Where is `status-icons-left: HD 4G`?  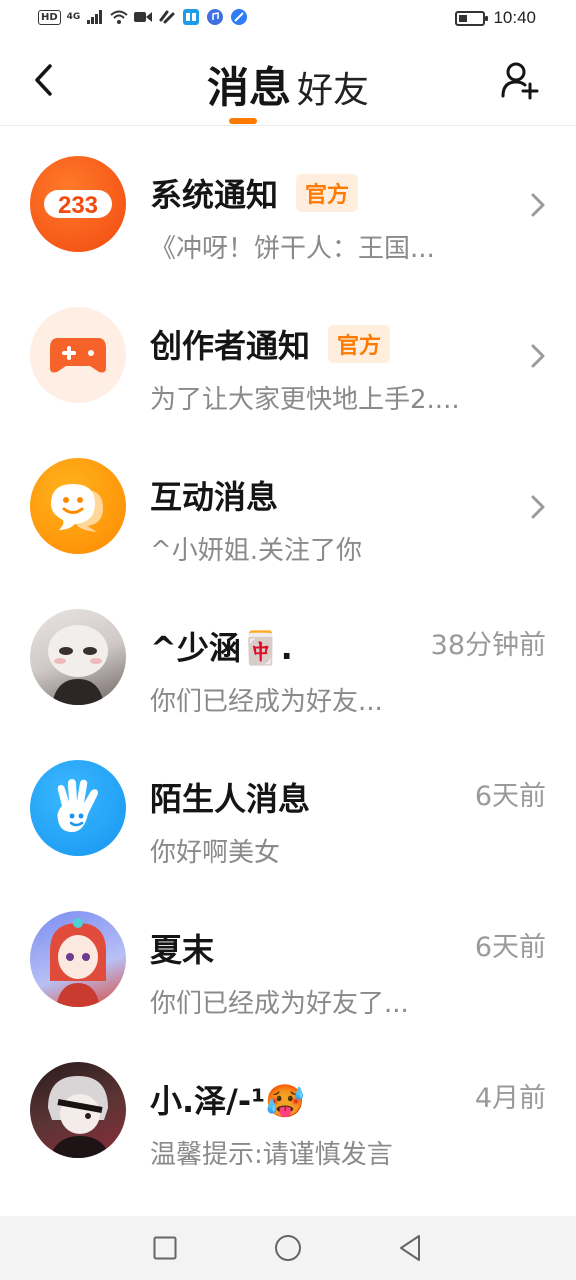
status-icons-left: HD 4G is located at coordinates (143, 17).